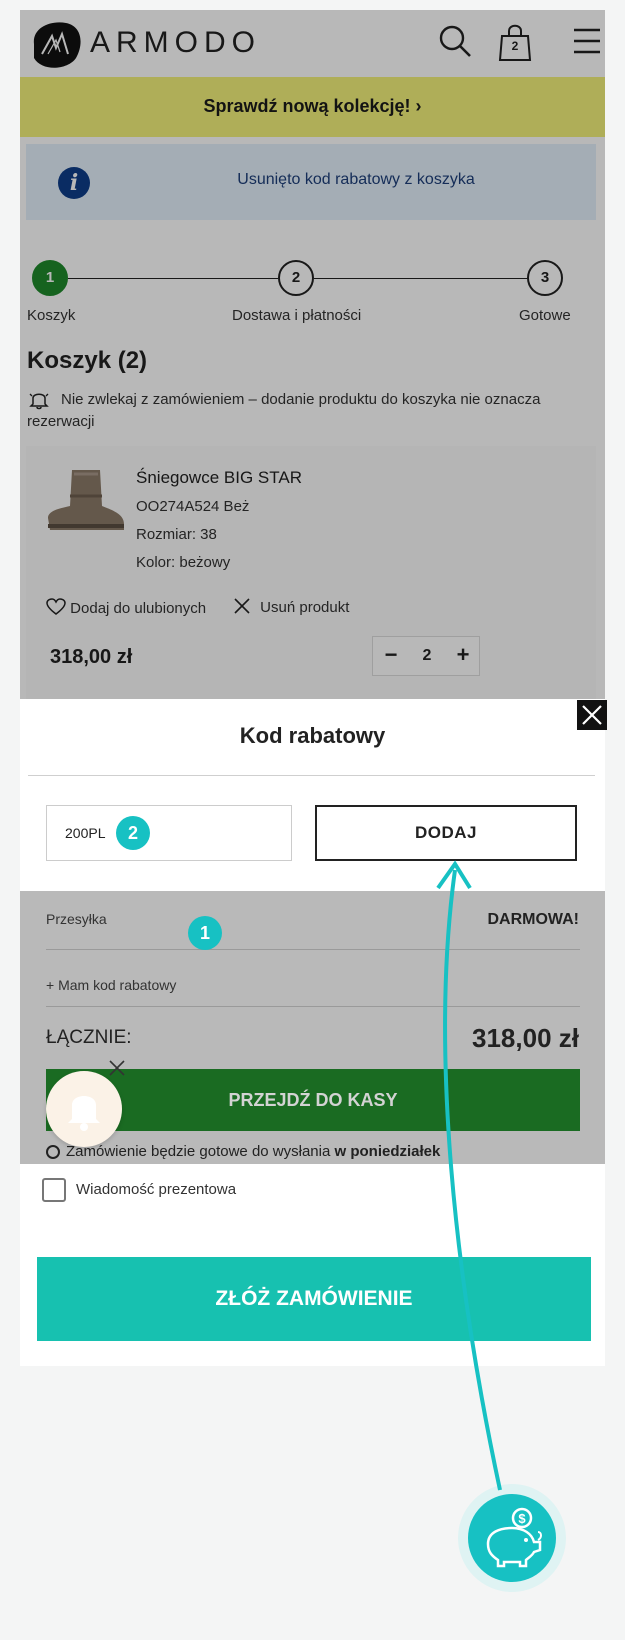 This screenshot has height=1640, width=625. I want to click on step-1-circle: 1, so click(50, 278).